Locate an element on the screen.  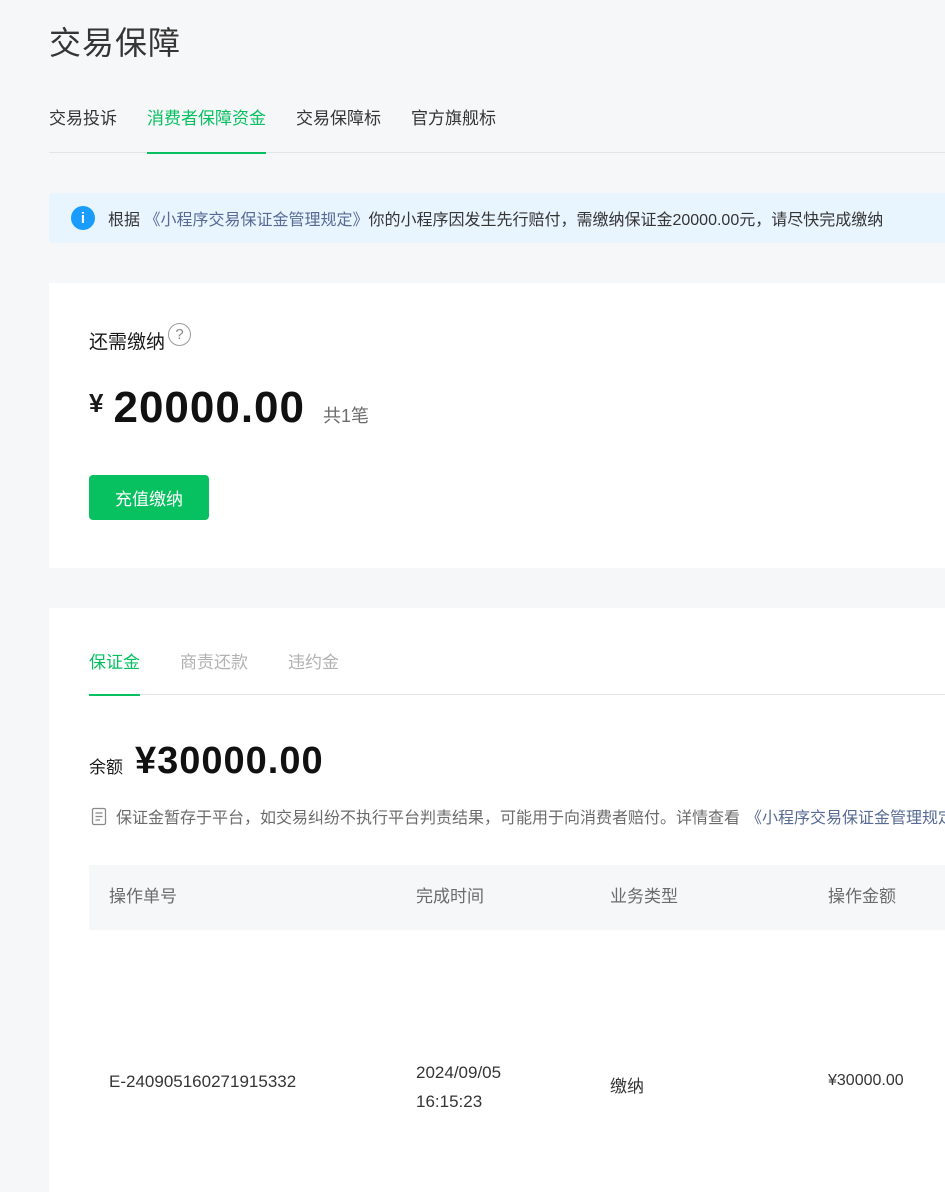
recharge-pay-button: 充值缴纳 is located at coordinates (149, 497).